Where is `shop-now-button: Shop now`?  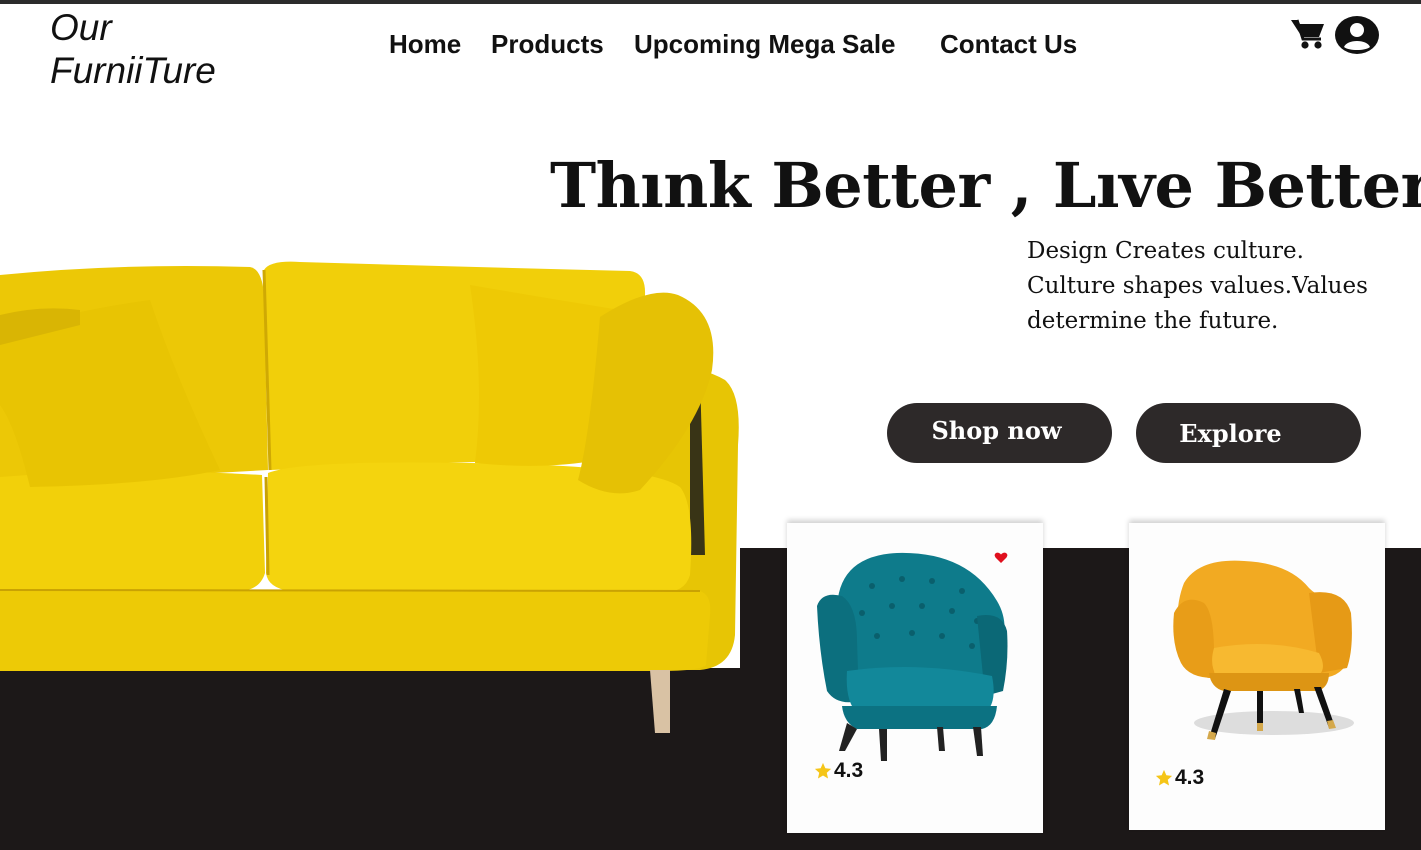
shop-now-button: Shop now is located at coordinates (999, 433).